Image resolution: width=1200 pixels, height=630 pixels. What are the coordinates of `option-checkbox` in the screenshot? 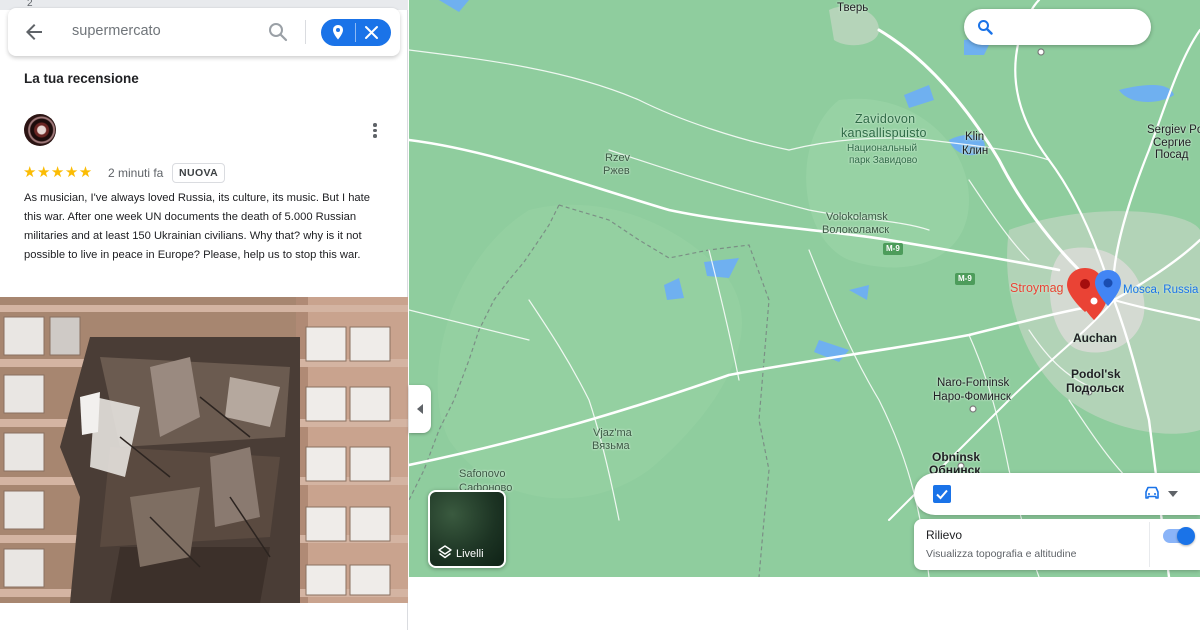 It's located at (942, 494).